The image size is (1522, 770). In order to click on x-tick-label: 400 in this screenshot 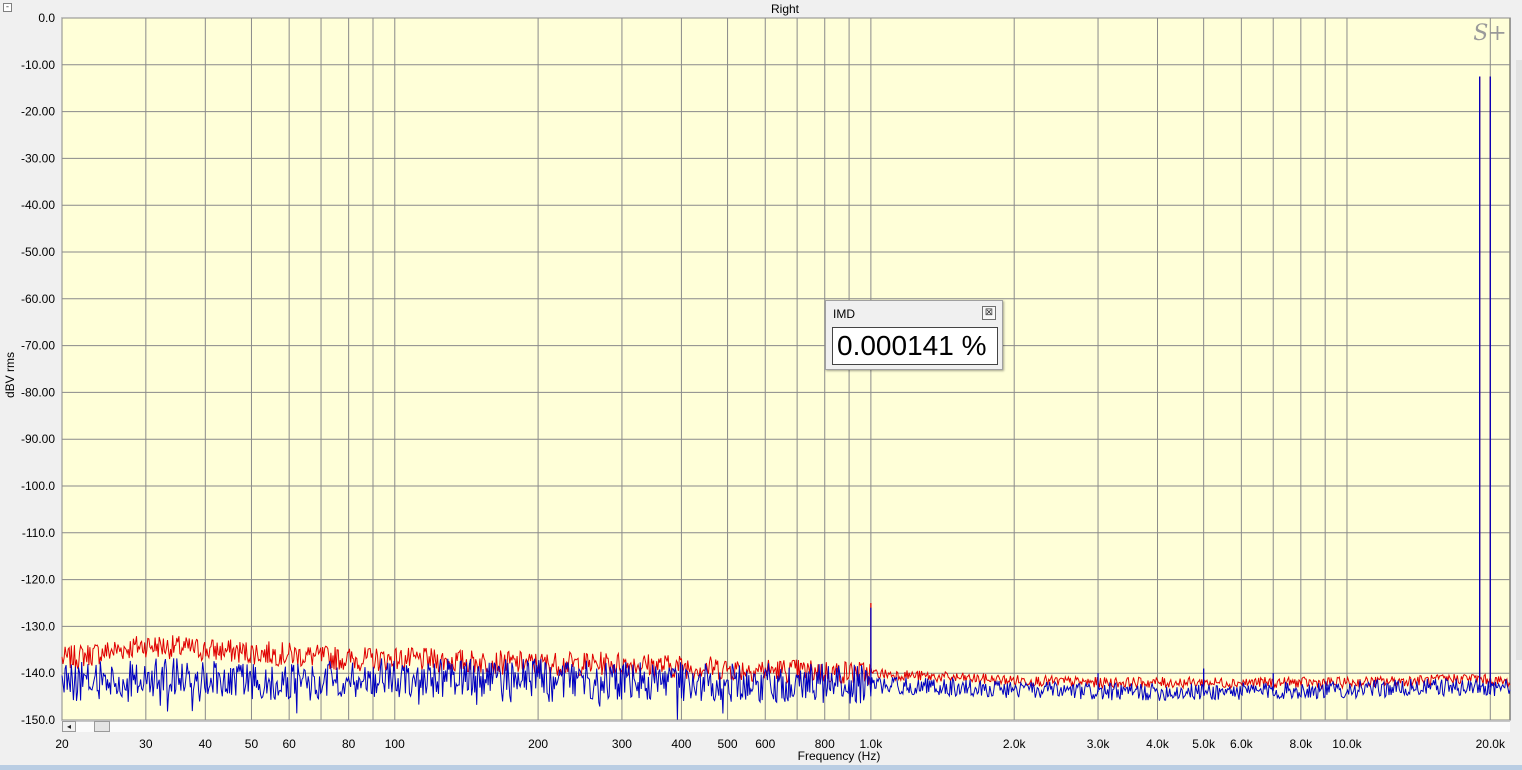, I will do `click(681, 744)`.